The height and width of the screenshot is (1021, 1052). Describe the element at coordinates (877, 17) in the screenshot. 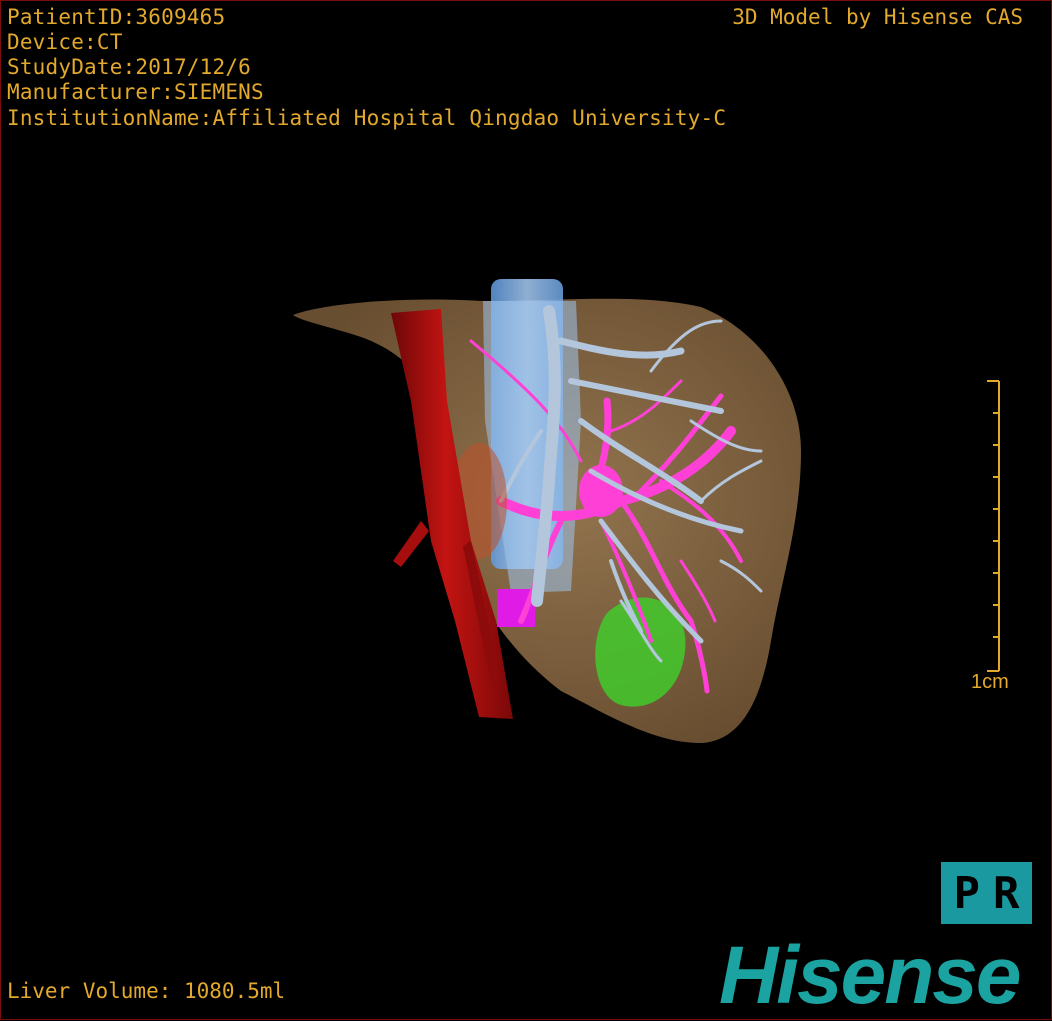

I see `model-credit: 3D Model by Hisense CAS` at that location.